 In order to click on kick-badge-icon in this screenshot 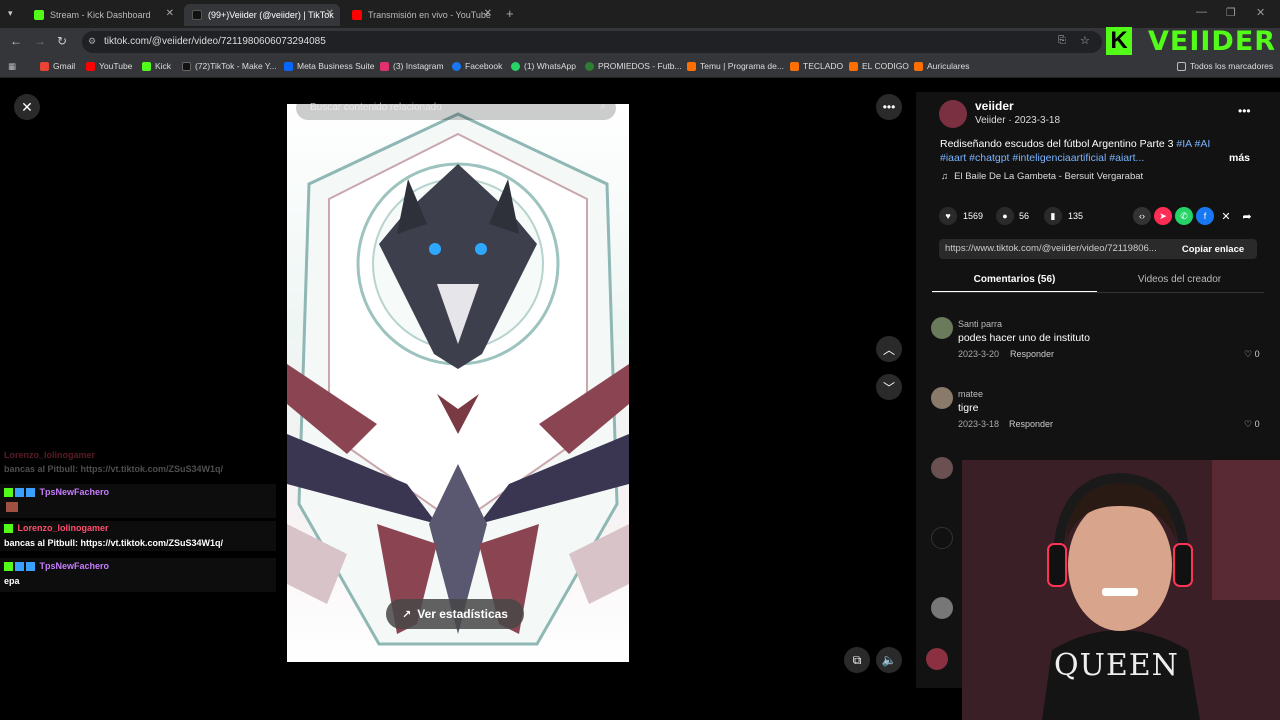, I will do `click(8, 567)`.